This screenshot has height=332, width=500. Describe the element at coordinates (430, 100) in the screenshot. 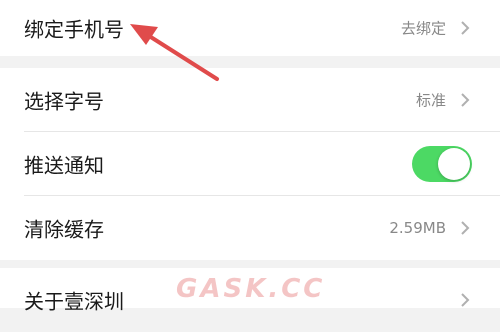

I see `font-size-value: 标准` at that location.